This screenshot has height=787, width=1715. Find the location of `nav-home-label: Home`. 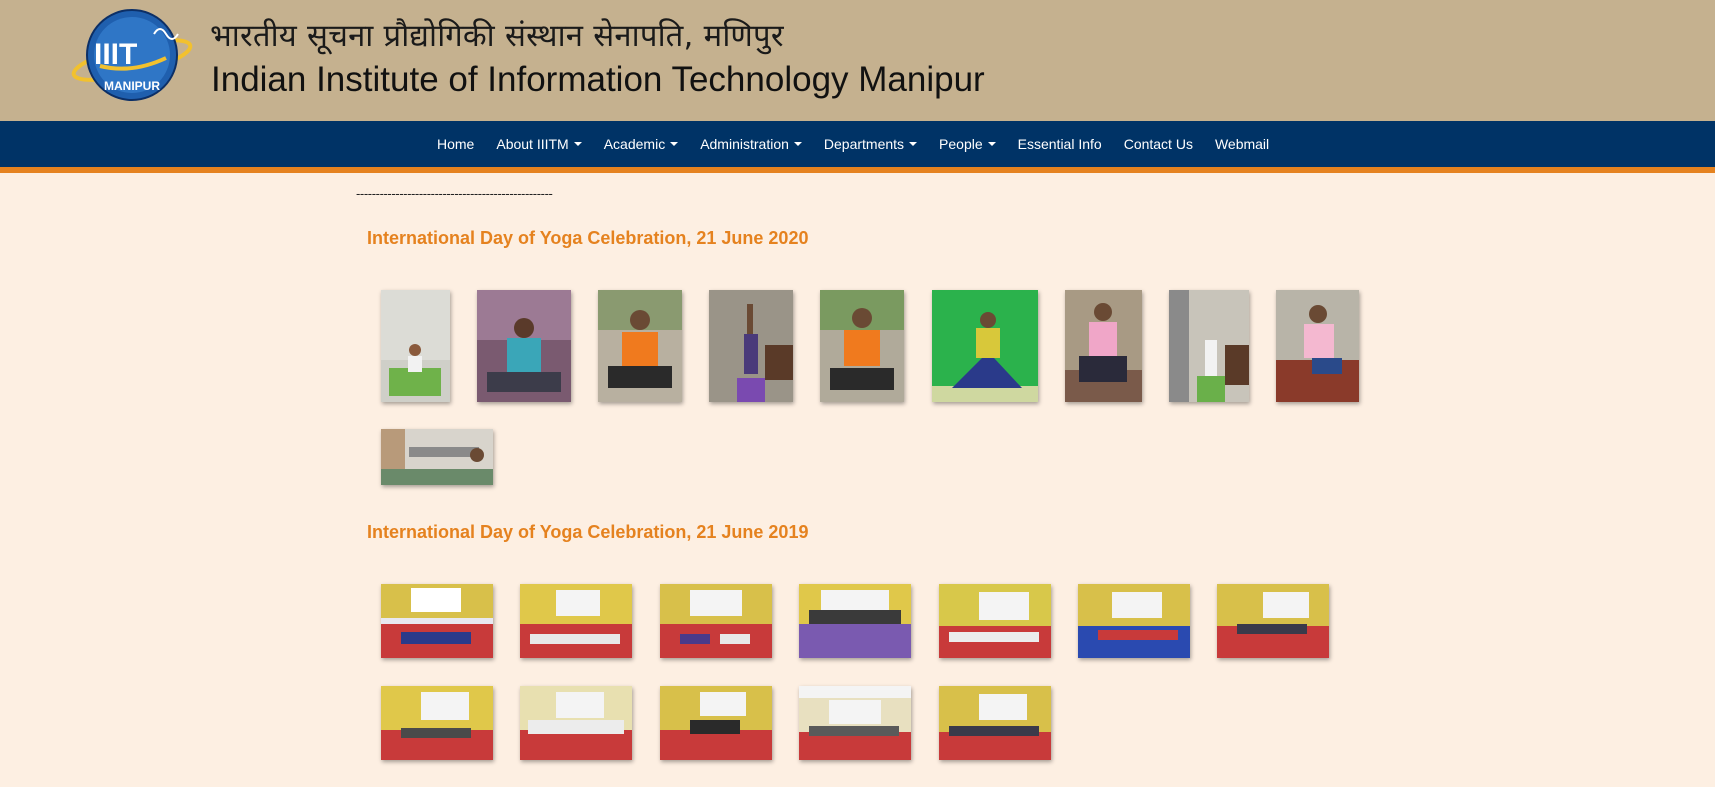

nav-home-label: Home is located at coordinates (456, 144).